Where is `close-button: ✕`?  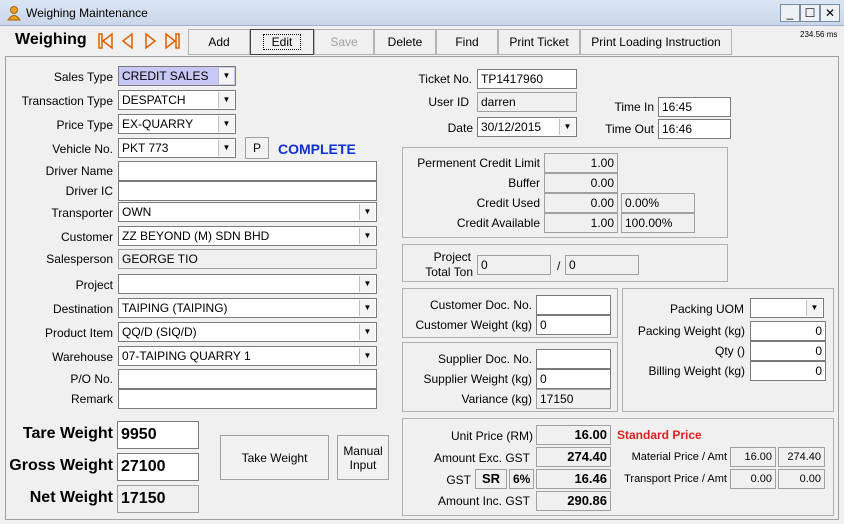 close-button: ✕ is located at coordinates (830, 13).